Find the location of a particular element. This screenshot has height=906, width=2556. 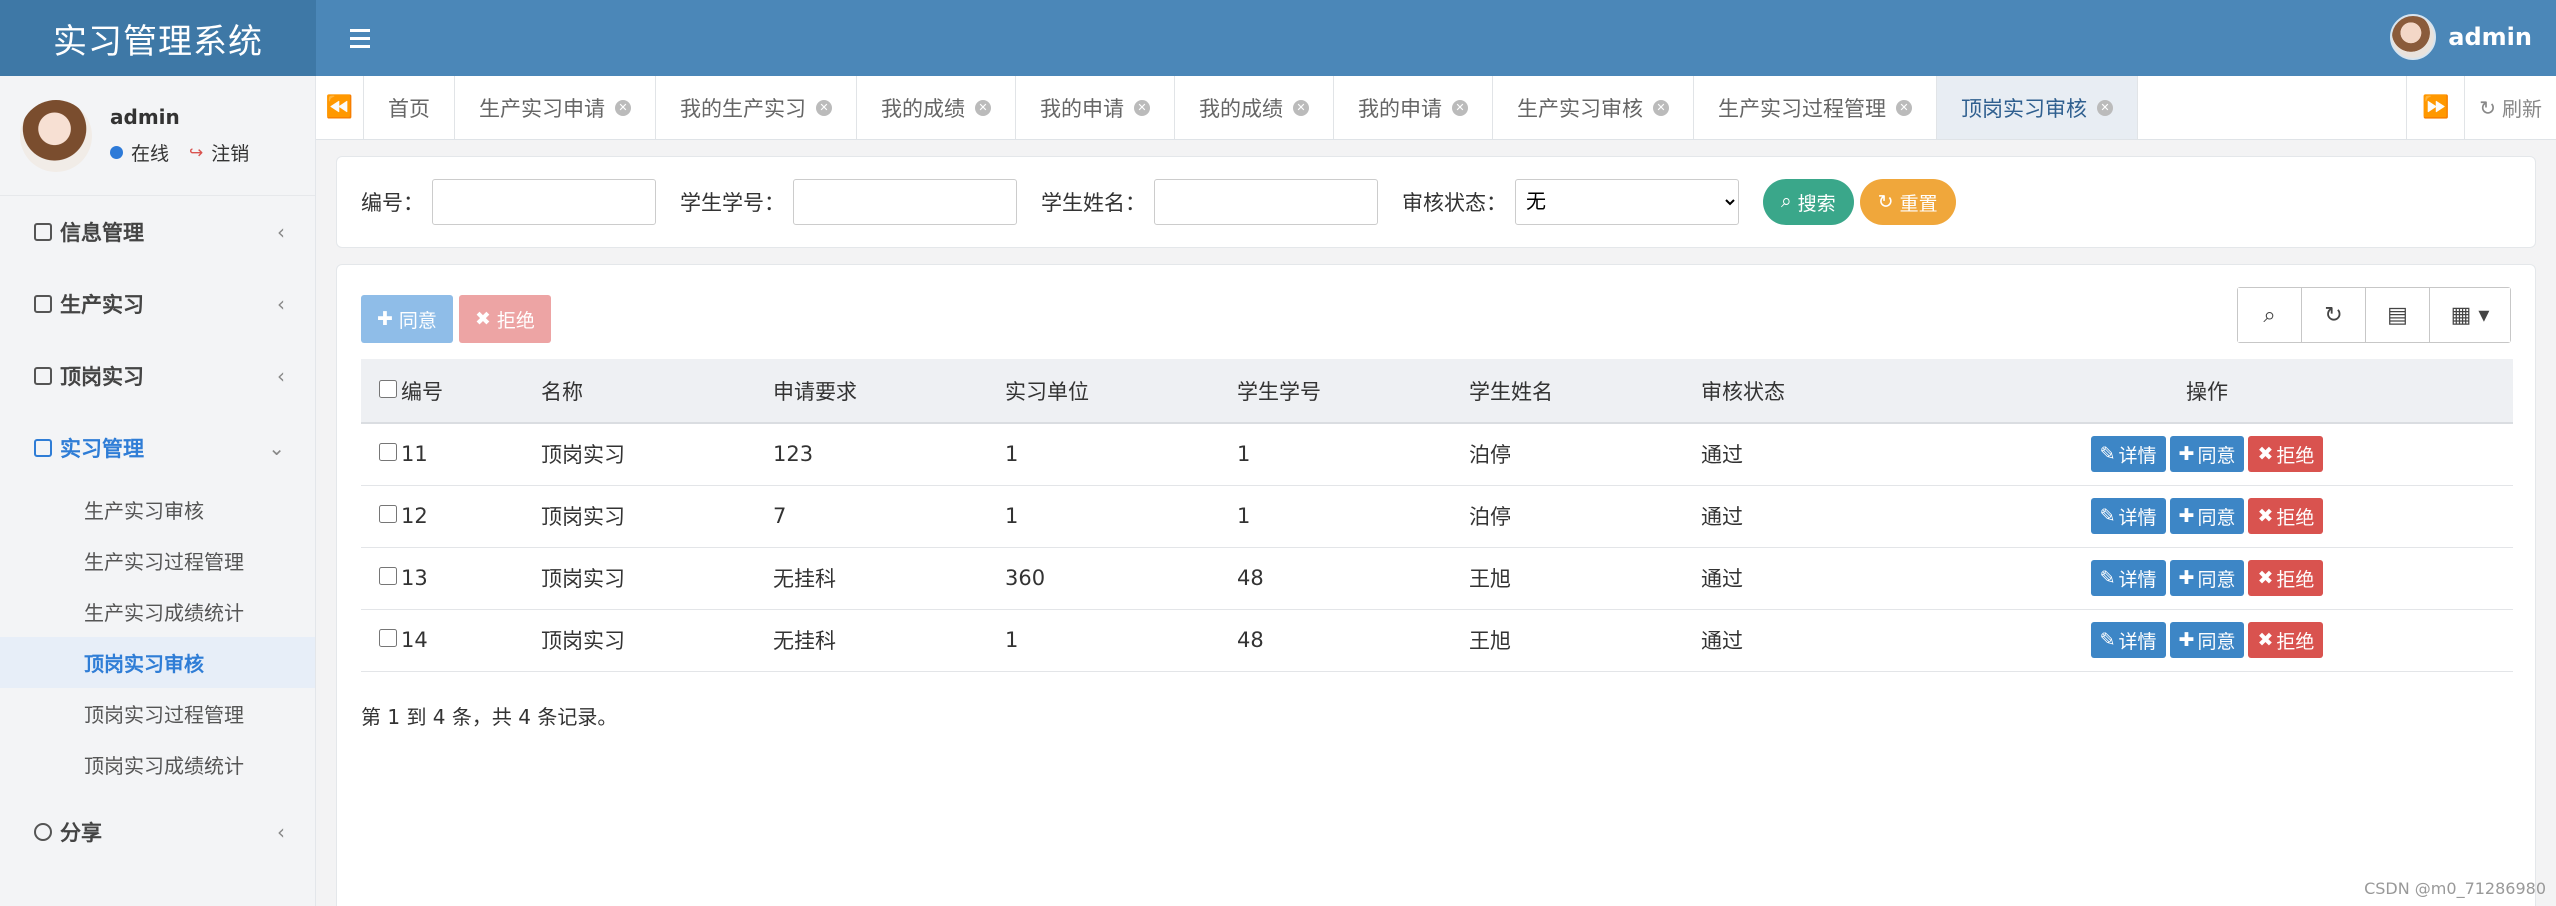

search-button: ⌕ 搜索 is located at coordinates (1808, 202).